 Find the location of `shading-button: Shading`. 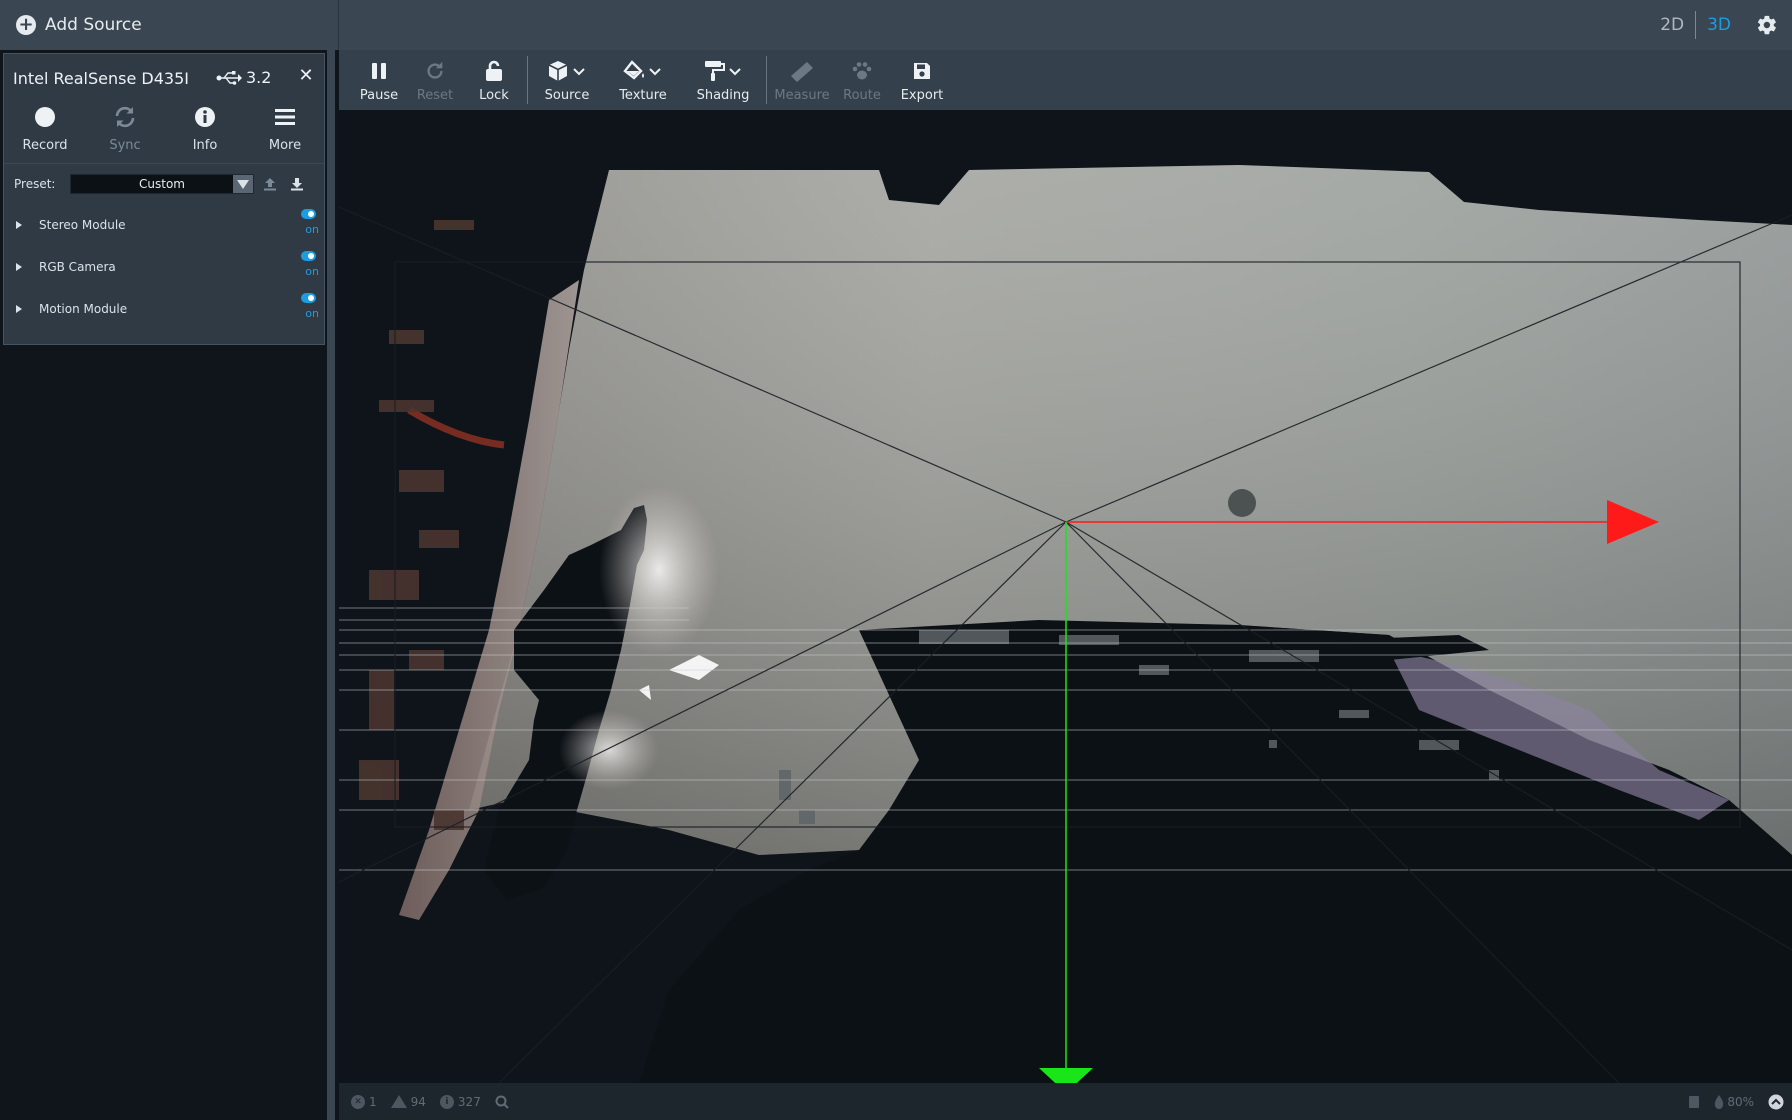

shading-button: Shading is located at coordinates (723, 80).